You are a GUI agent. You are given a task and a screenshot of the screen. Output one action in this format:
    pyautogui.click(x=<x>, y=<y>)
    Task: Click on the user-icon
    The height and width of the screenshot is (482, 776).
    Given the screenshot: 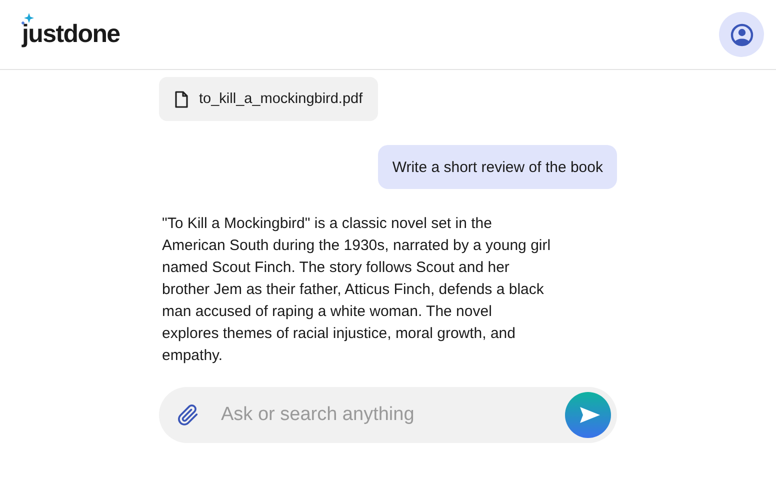 What is the action you would take?
    pyautogui.click(x=742, y=34)
    